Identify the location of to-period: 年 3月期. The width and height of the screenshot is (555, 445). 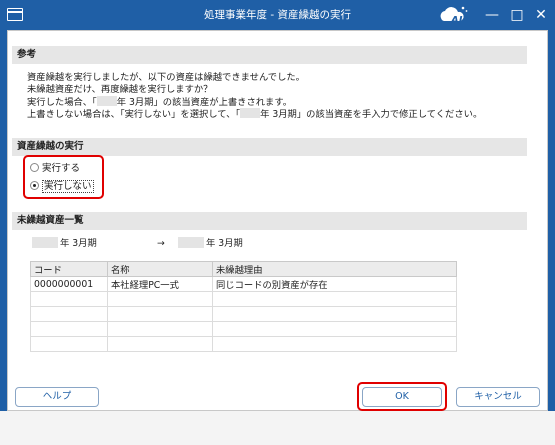
(210, 244).